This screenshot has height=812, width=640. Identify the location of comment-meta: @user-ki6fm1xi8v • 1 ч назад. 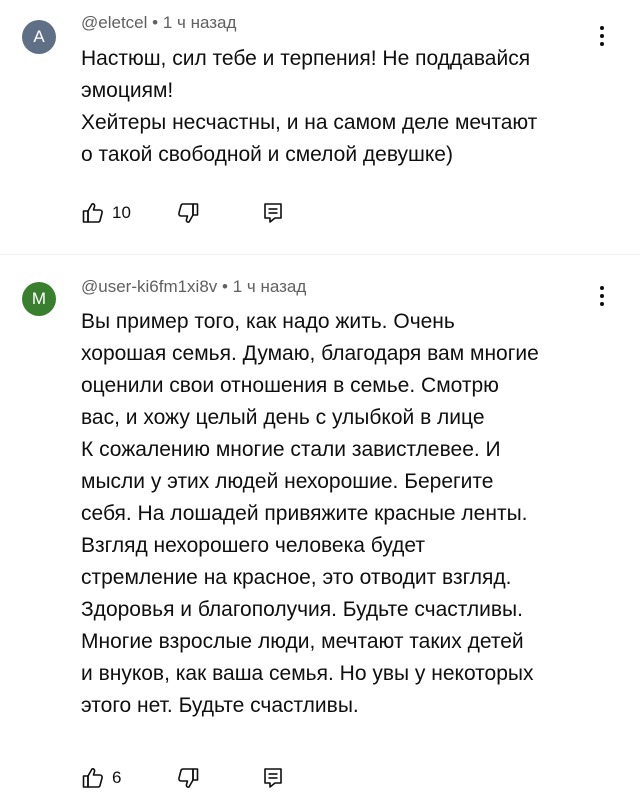
(193, 287).